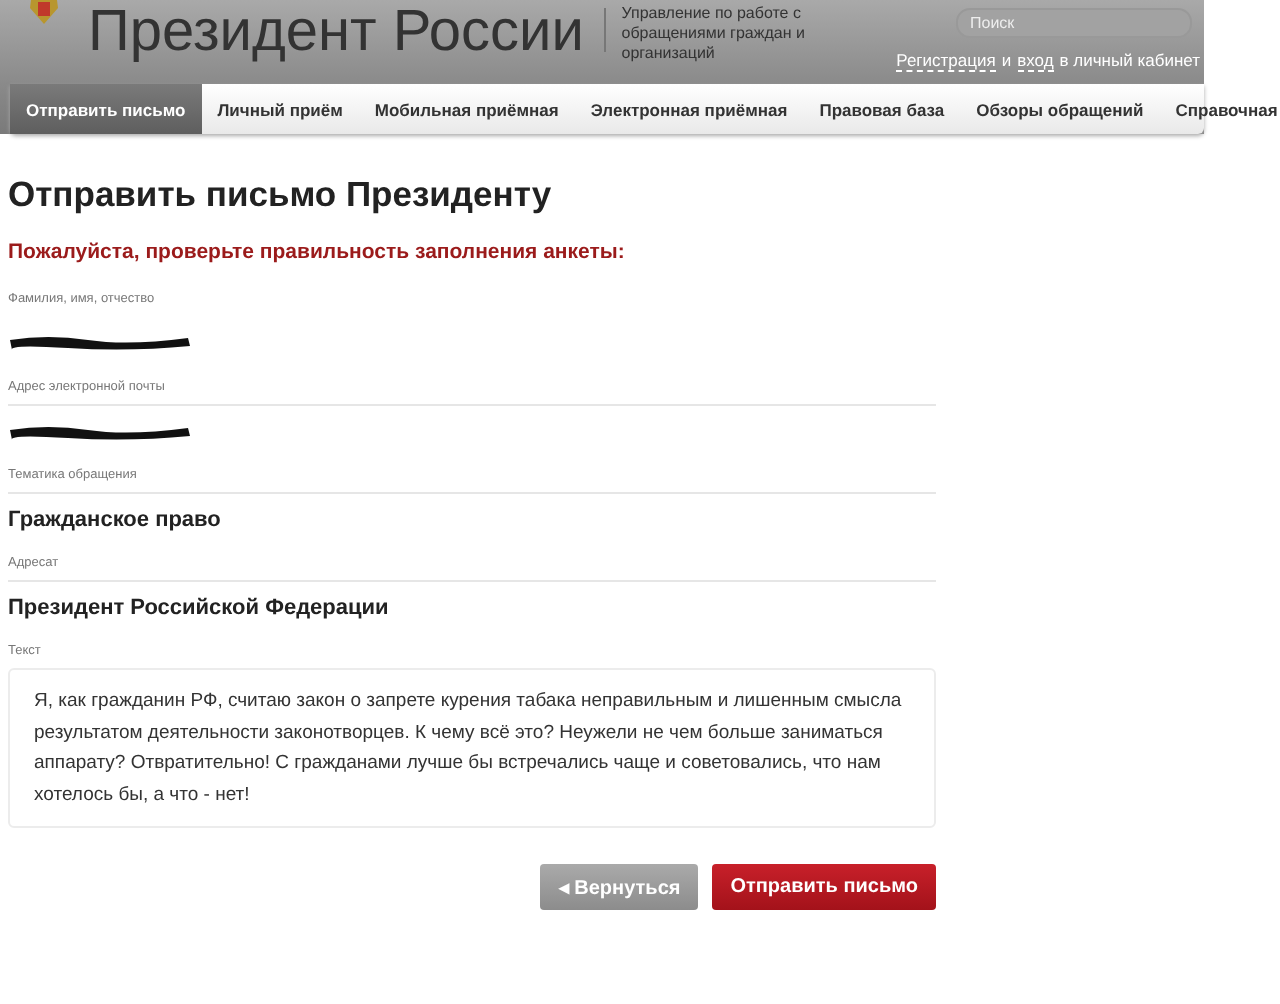  What do you see at coordinates (1129, 61) in the screenshot?
I see `link-text: в личный кабинет` at bounding box center [1129, 61].